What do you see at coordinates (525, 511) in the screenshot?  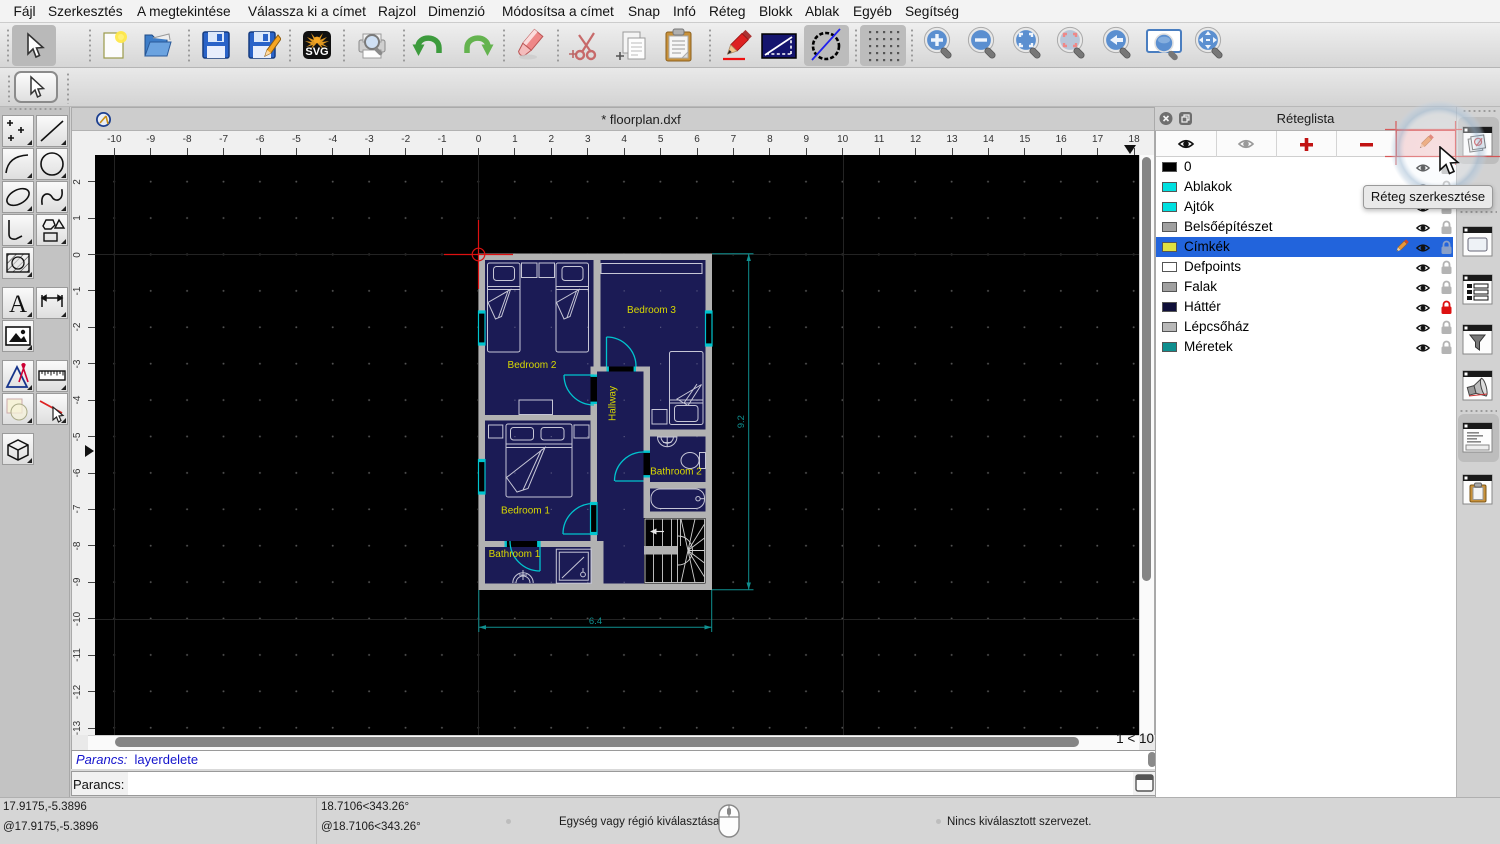 I see `svg-text: Bedroom 1` at bounding box center [525, 511].